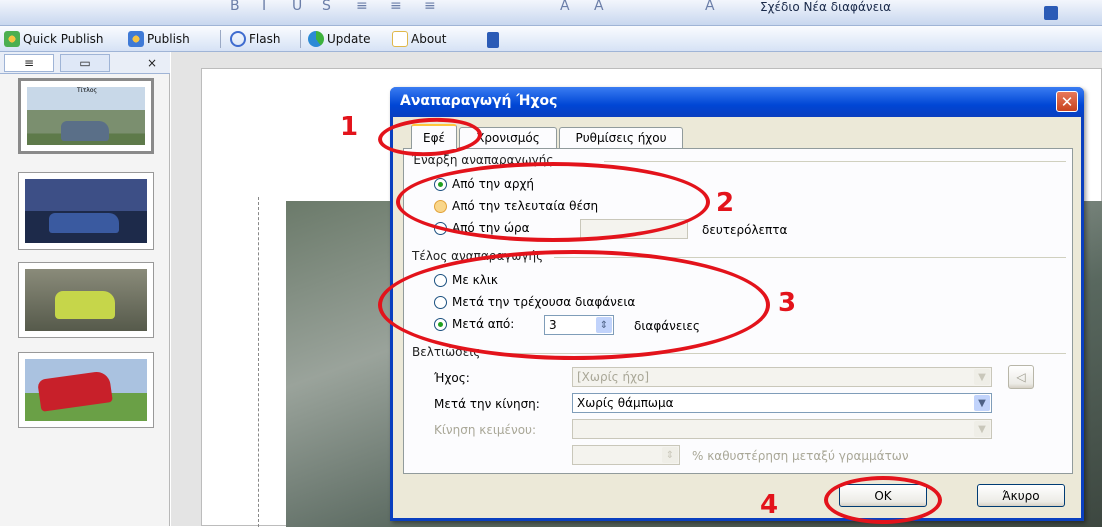 The width and height of the screenshot is (1102, 527). Describe the element at coordinates (782, 429) in the screenshot. I see `animate-text-select: ▼` at that location.